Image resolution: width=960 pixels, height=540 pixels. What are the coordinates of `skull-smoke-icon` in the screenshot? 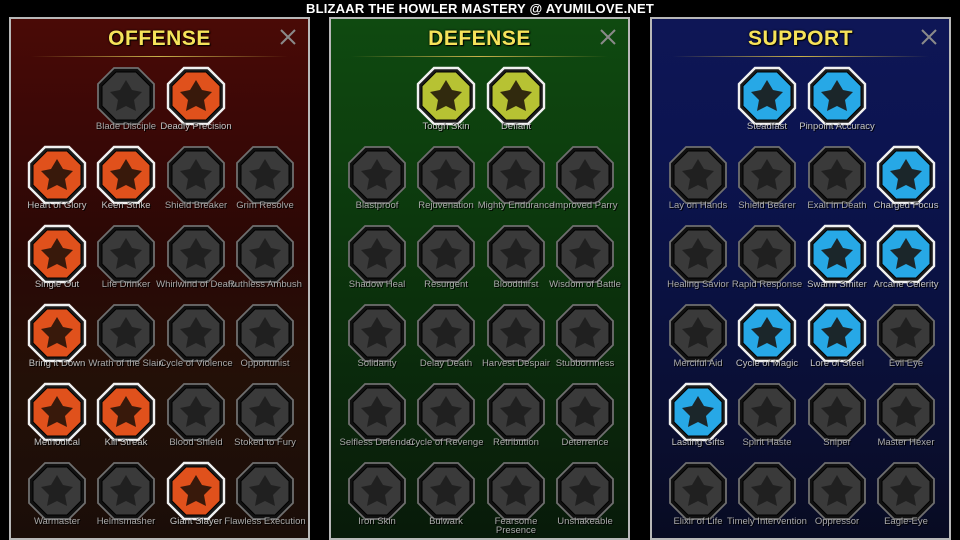 It's located at (837, 175).